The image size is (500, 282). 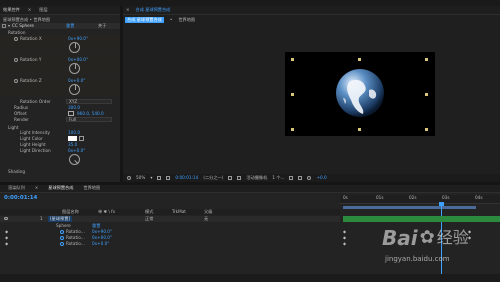 I want to click on viewer-timecode: 0:00:01:14, so click(x=186, y=177).